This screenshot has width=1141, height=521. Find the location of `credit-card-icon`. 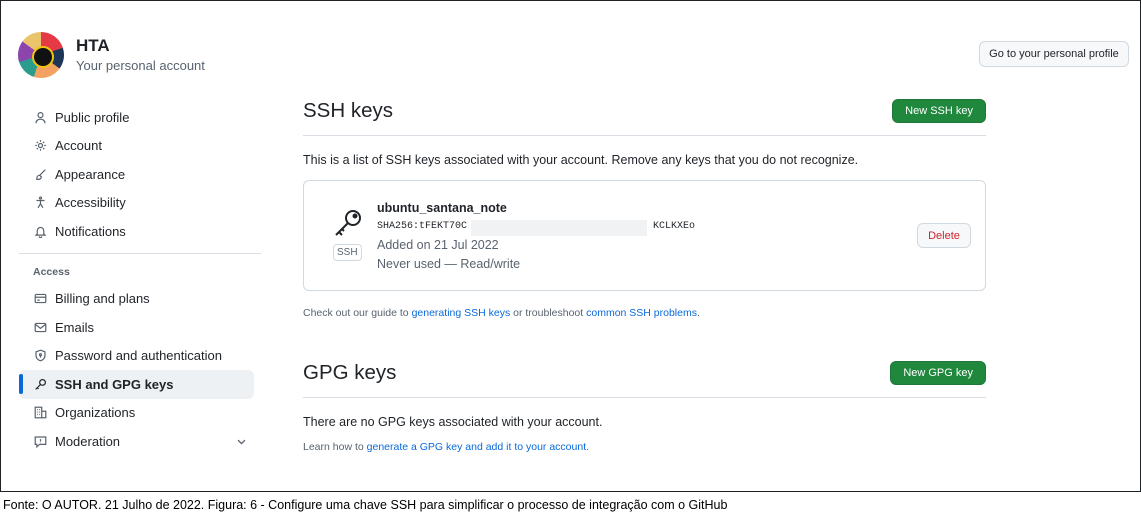

credit-card-icon is located at coordinates (40, 298).